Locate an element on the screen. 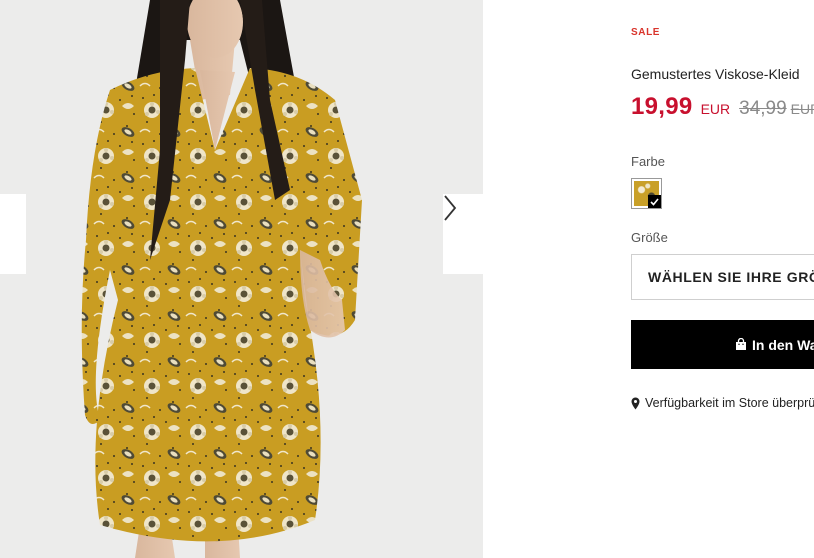  store-availability-link: Verfügbarkeit im Store überprüfen is located at coordinates (722, 403).